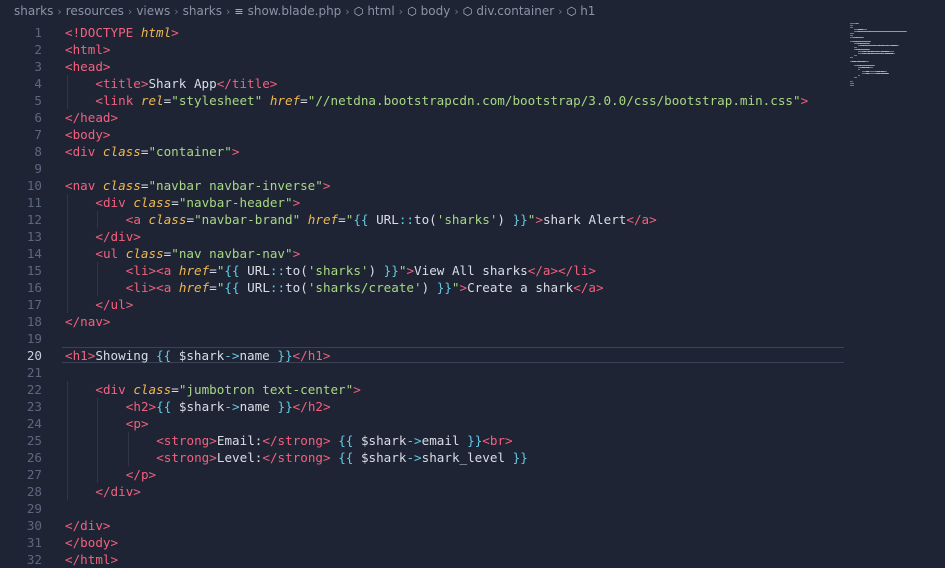 The height and width of the screenshot is (568, 945). Describe the element at coordinates (436, 11) in the screenshot. I see `breadcrumb-item: body` at that location.